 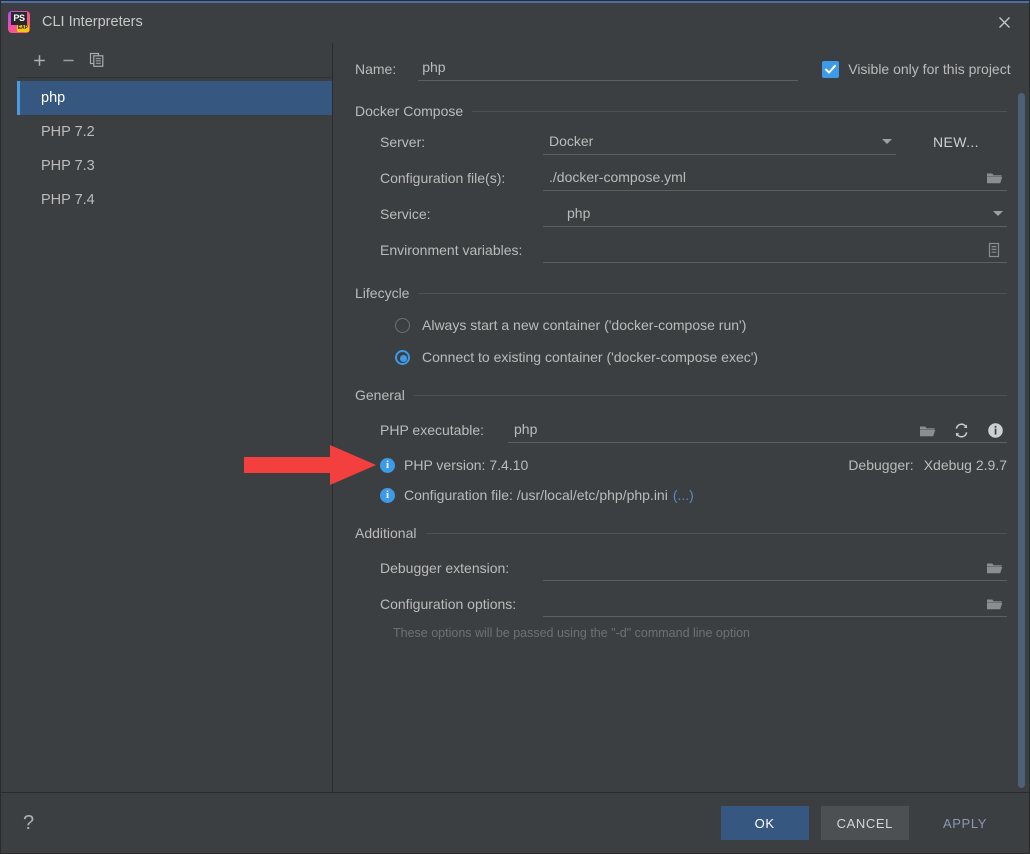 What do you see at coordinates (881, 465) in the screenshot?
I see `debugger-label: Debugger:` at bounding box center [881, 465].